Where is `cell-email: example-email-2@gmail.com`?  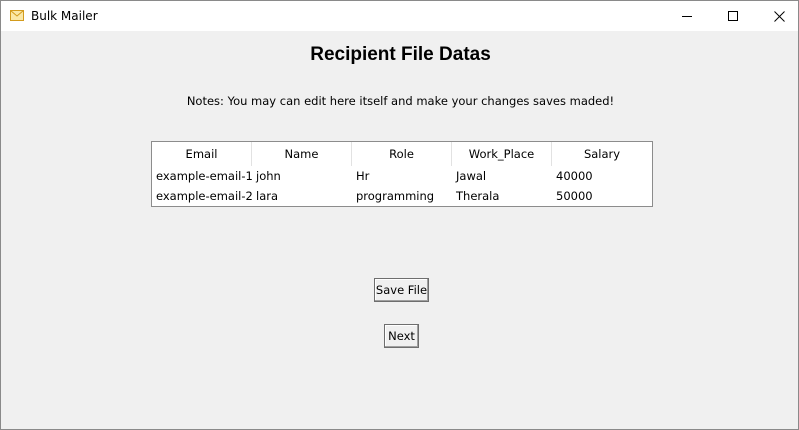 cell-email: example-email-2@gmail.com is located at coordinates (202, 196).